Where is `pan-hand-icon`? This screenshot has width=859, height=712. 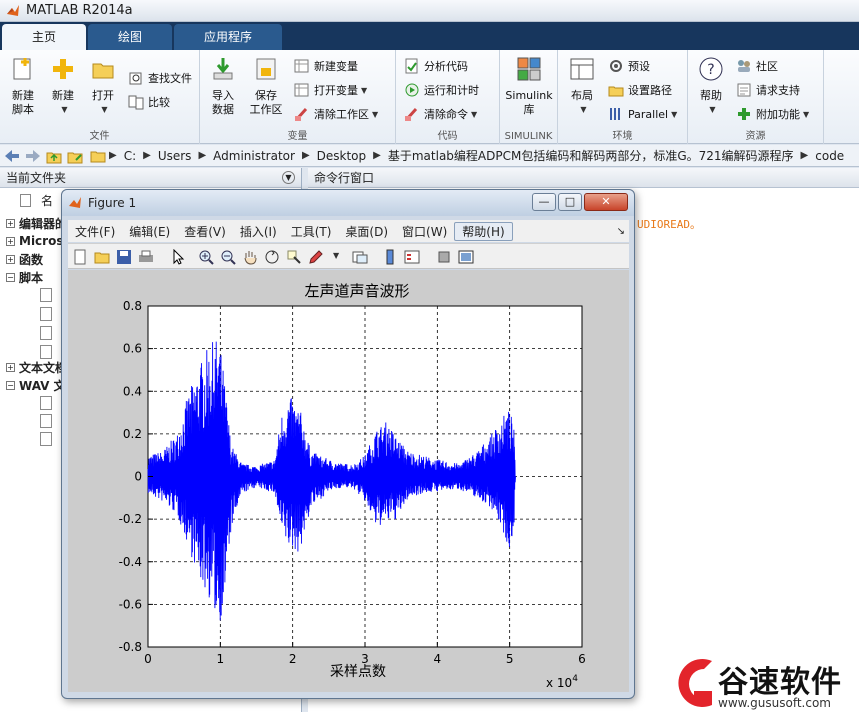 pan-hand-icon is located at coordinates (250, 257).